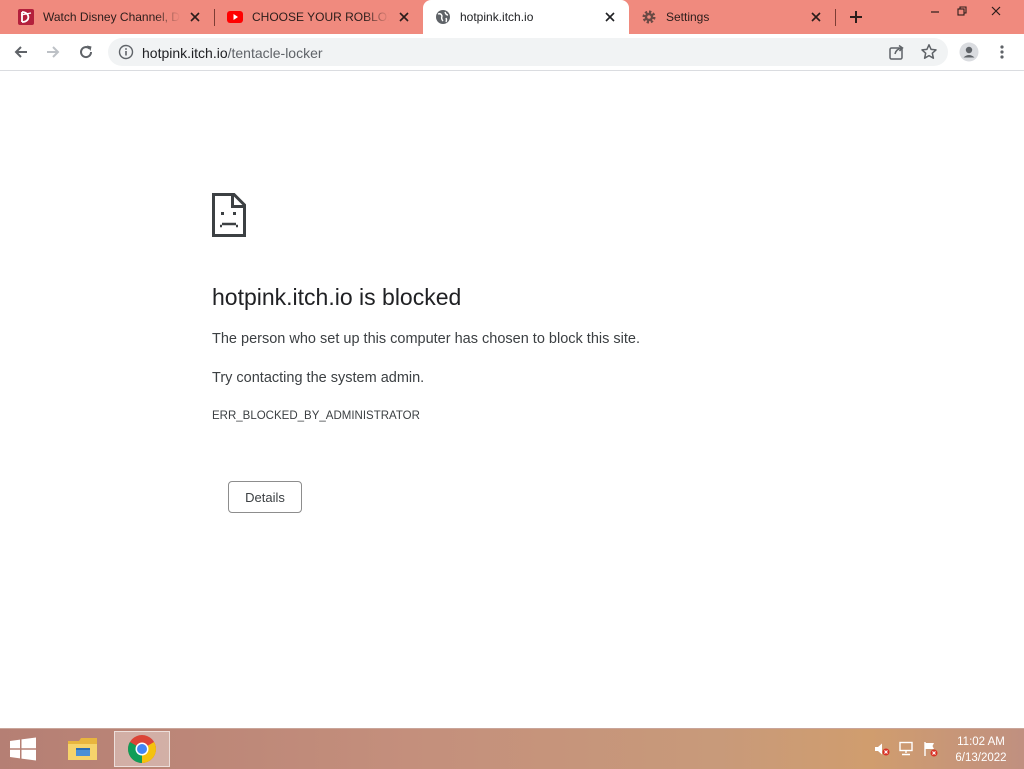 The width and height of the screenshot is (1024, 769). What do you see at coordinates (275, 53) in the screenshot?
I see `url-path: /tentacle-locker` at bounding box center [275, 53].